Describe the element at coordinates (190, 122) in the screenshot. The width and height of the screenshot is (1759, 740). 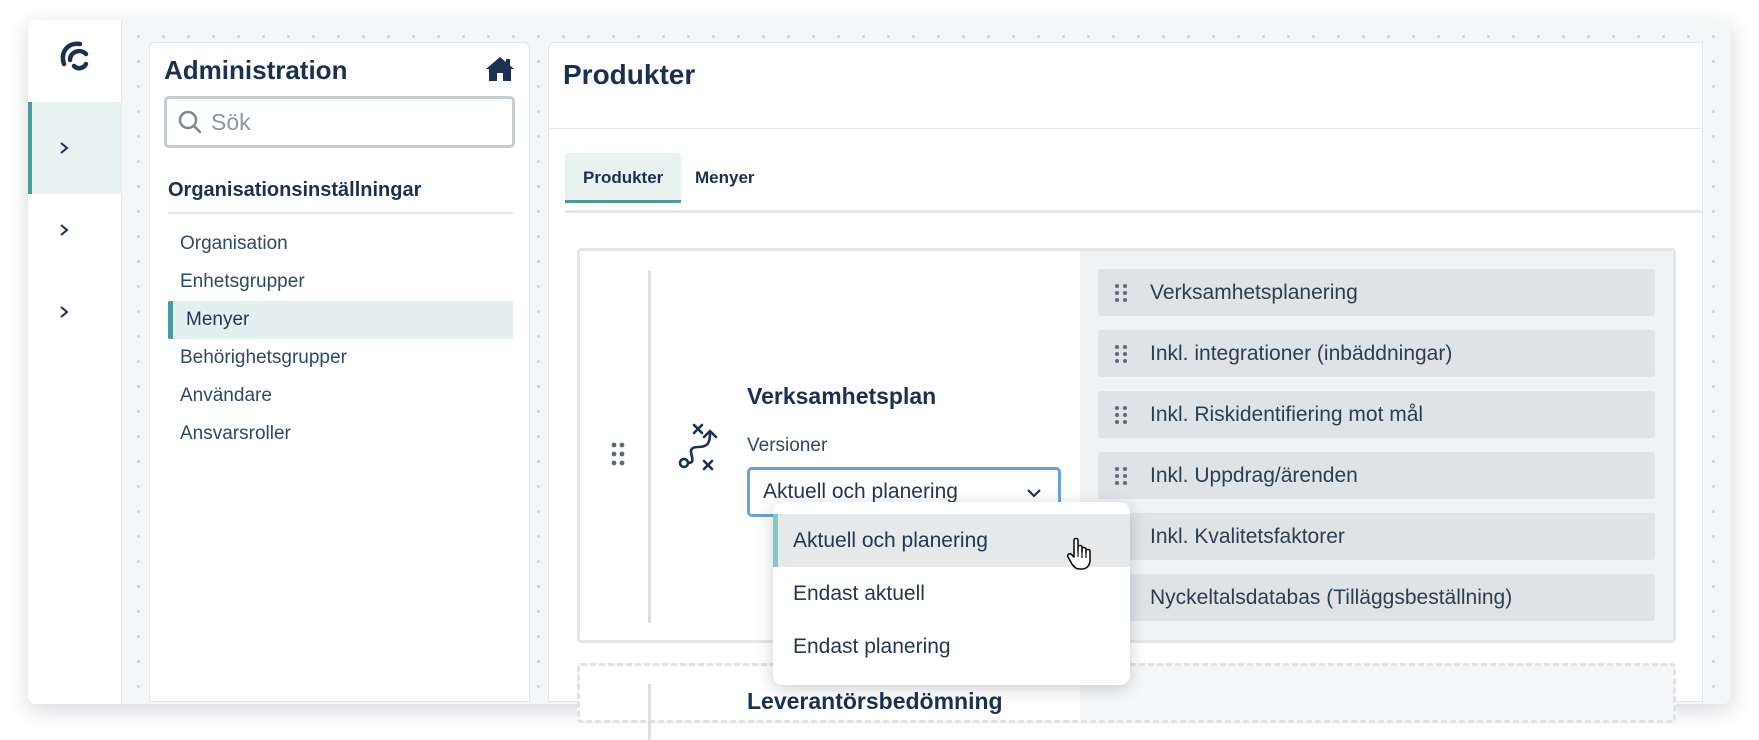
I see `search-icon` at that location.